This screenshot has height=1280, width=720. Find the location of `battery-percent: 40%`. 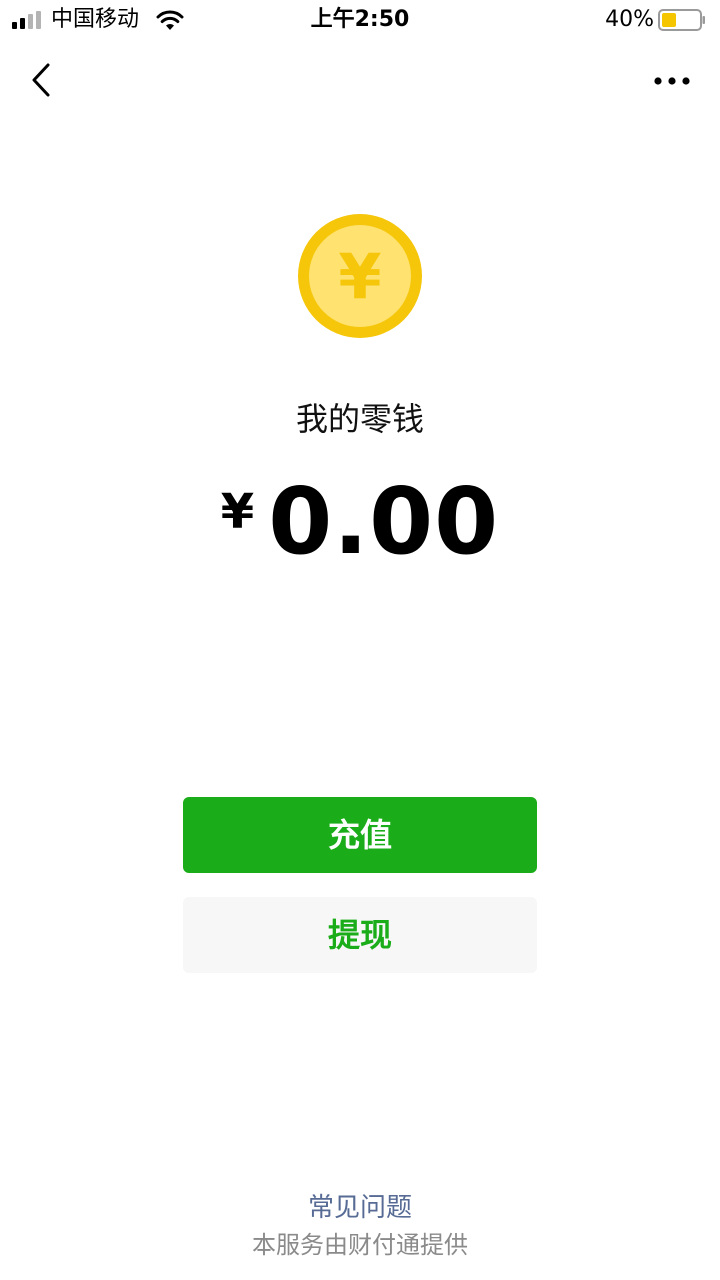

battery-percent: 40% is located at coordinates (629, 19).